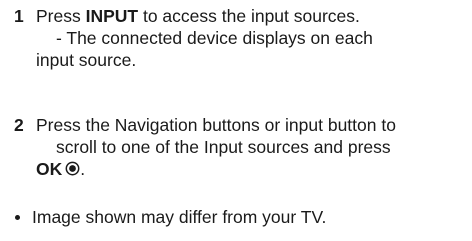 The image size is (472, 241). Describe the element at coordinates (179, 217) in the screenshot. I see `note-text: Image shown may differ from your TV.` at that location.